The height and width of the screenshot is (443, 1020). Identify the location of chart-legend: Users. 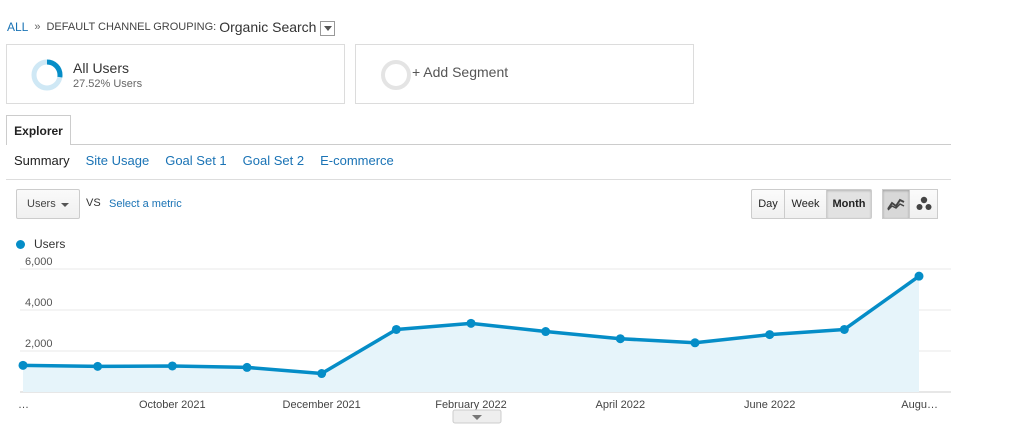
(40, 244).